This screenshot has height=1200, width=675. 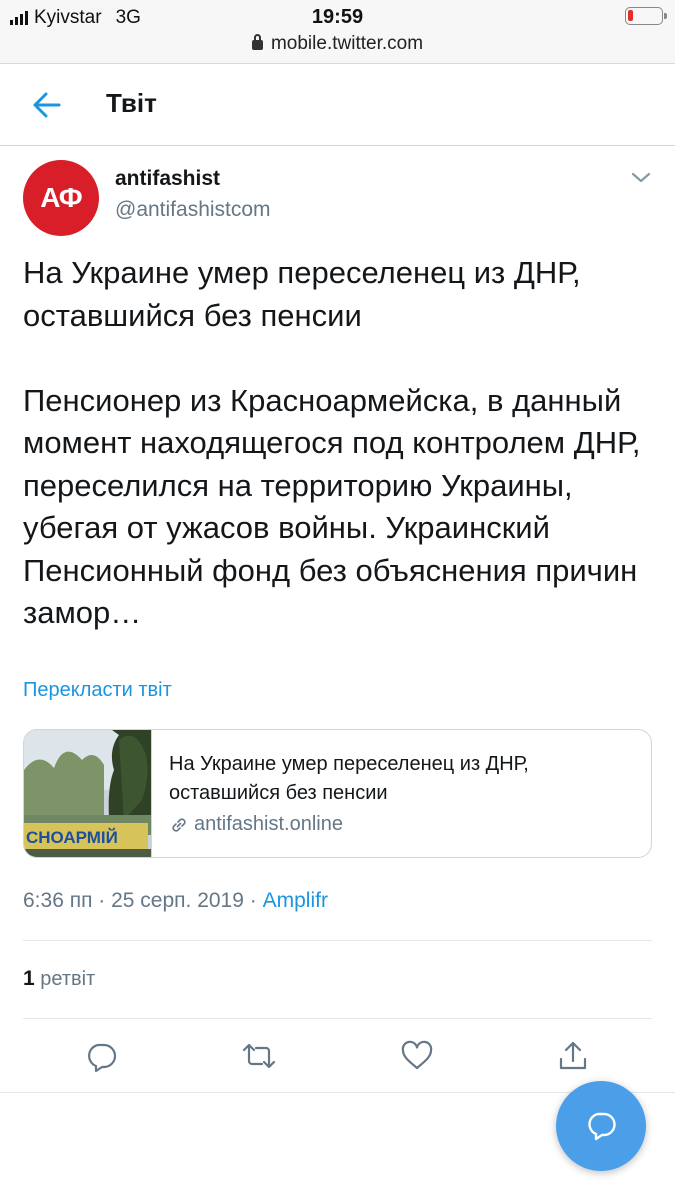 What do you see at coordinates (68, 979) in the screenshot?
I see `retweet-label: ретвіт` at bounding box center [68, 979].